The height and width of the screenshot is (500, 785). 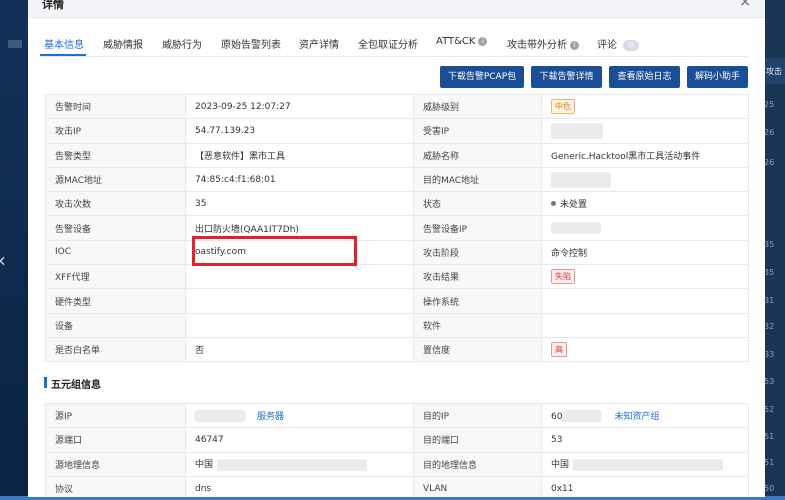 I want to click on comment-count-badge: 0, so click(x=631, y=45).